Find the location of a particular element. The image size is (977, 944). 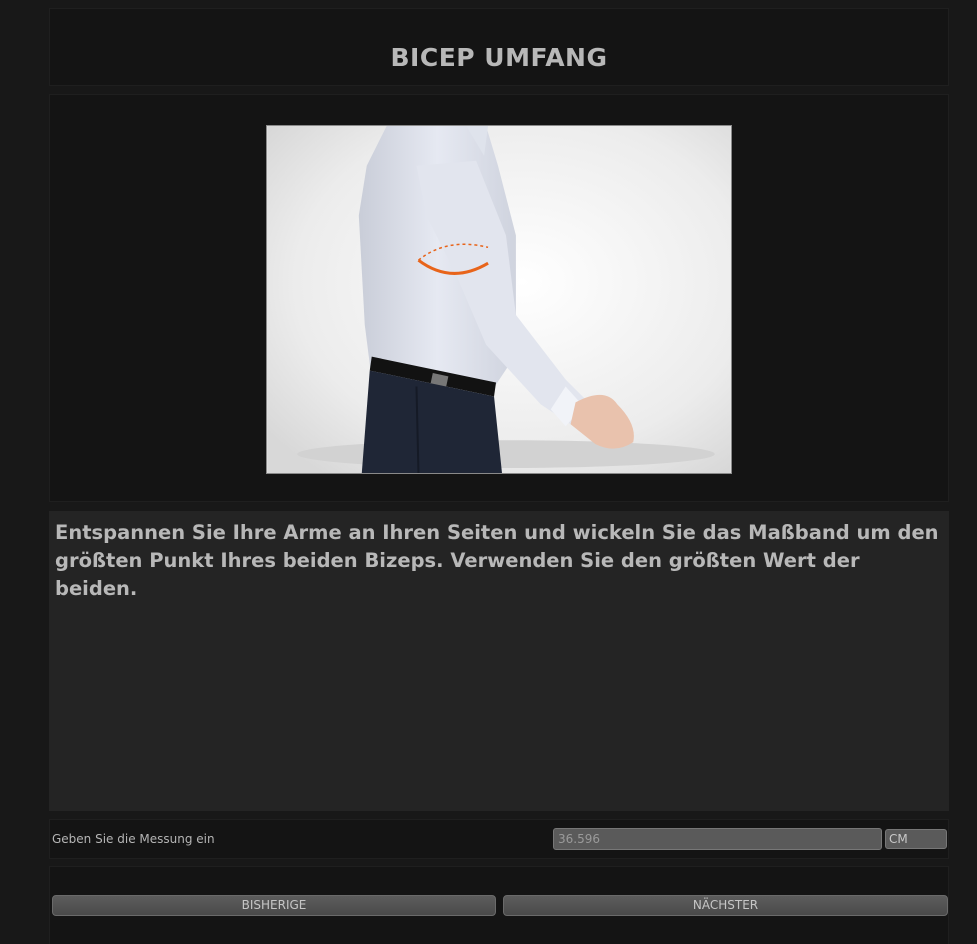

previous-button: BISHERIGE is located at coordinates (274, 905).